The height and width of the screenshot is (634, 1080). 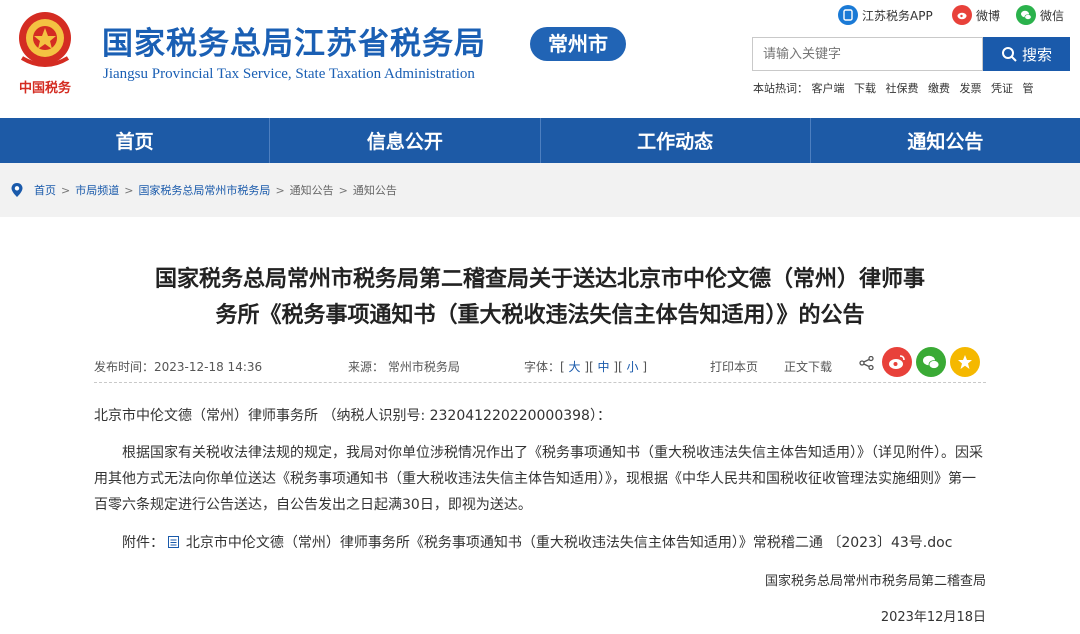 I want to click on weibo-icon, so click(x=962, y=15).